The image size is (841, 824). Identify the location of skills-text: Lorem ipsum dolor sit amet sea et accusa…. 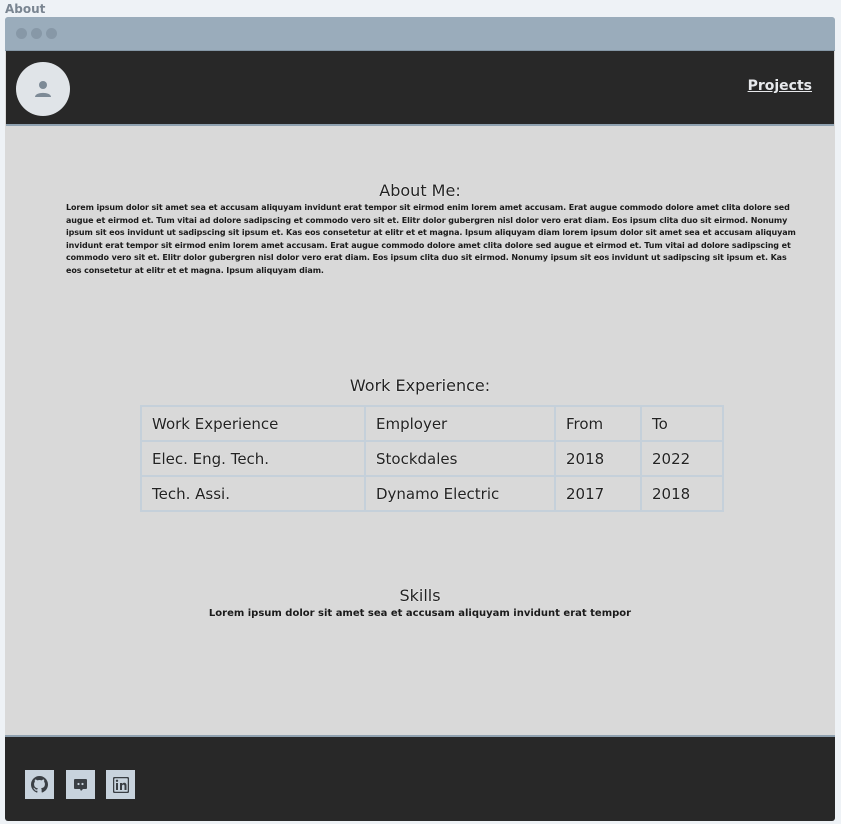
(420, 613).